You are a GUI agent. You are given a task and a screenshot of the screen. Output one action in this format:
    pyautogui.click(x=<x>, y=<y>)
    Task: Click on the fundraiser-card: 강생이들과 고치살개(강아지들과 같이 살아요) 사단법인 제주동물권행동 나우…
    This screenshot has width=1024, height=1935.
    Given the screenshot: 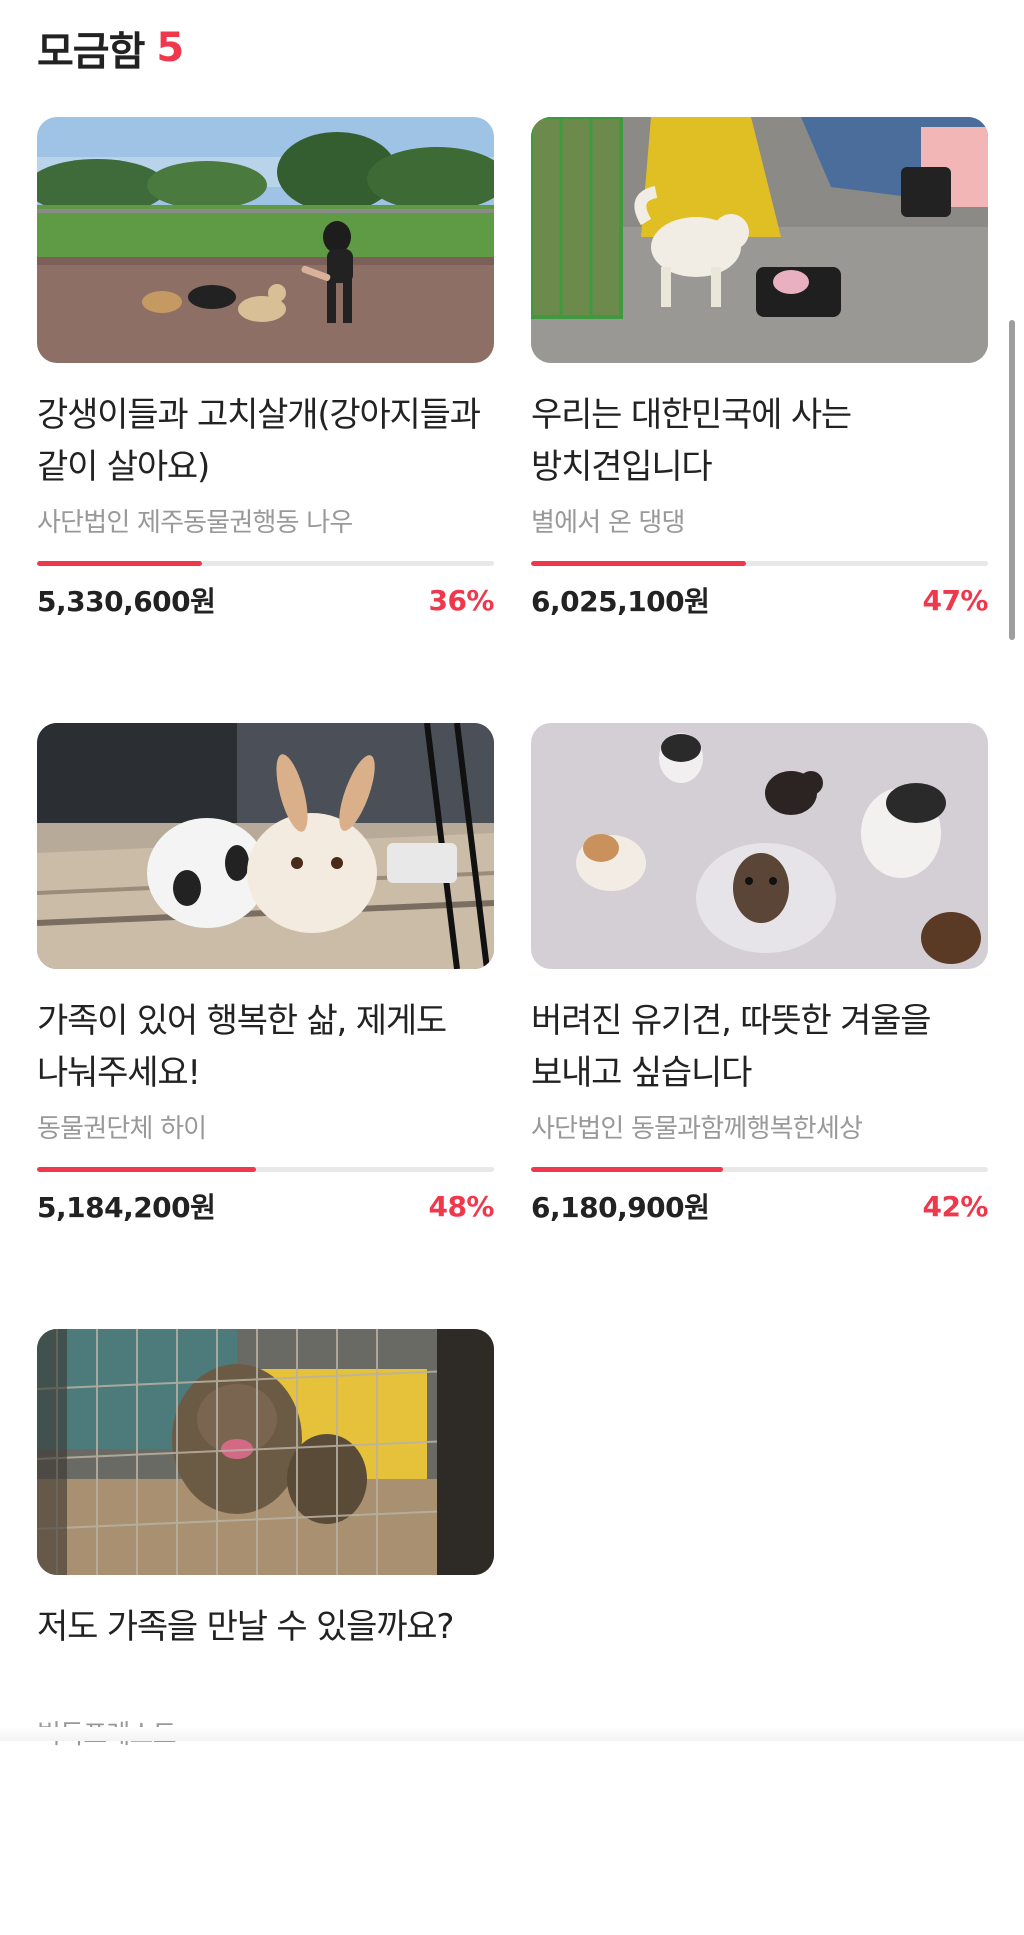 What is the action you would take?
    pyautogui.click(x=265, y=420)
    